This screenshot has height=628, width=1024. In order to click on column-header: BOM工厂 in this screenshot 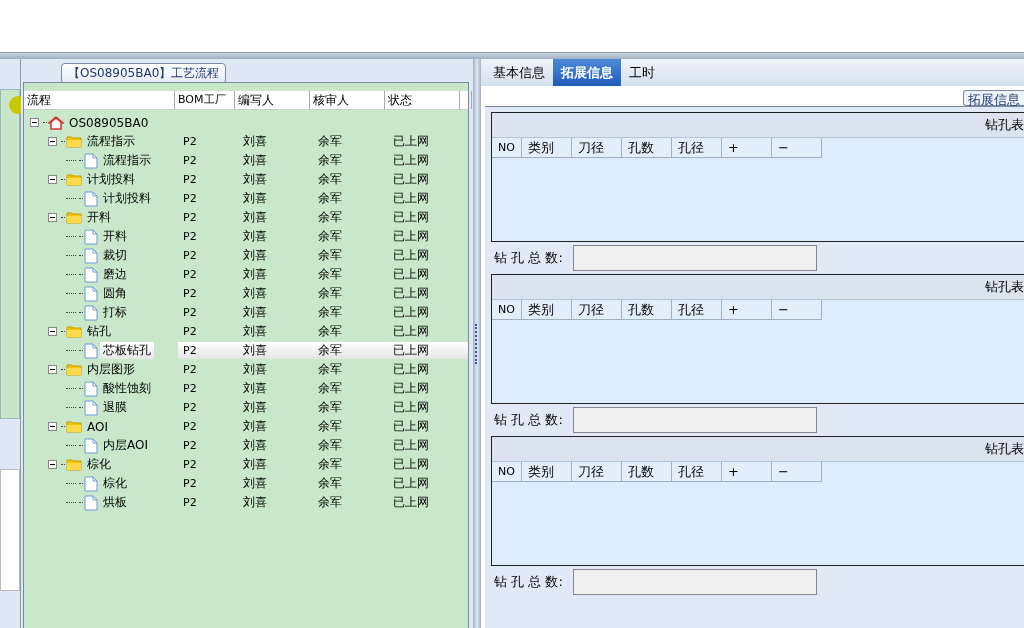, I will do `click(205, 100)`.